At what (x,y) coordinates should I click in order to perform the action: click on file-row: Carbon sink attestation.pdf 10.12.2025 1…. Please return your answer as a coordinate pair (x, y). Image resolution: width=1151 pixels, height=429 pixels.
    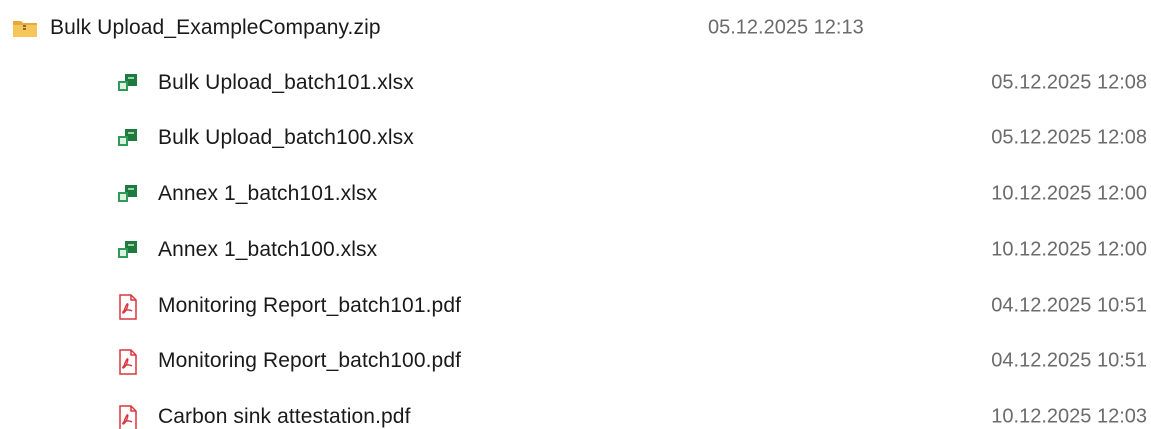
    Looking at the image, I should click on (575, 409).